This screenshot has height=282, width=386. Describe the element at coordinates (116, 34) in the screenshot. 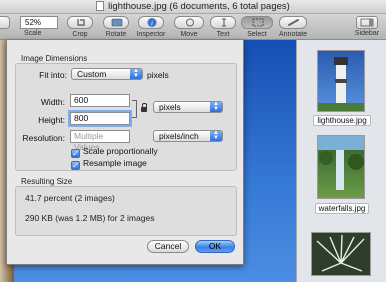

I see `toolbar-rotate-label: Rotate` at that location.